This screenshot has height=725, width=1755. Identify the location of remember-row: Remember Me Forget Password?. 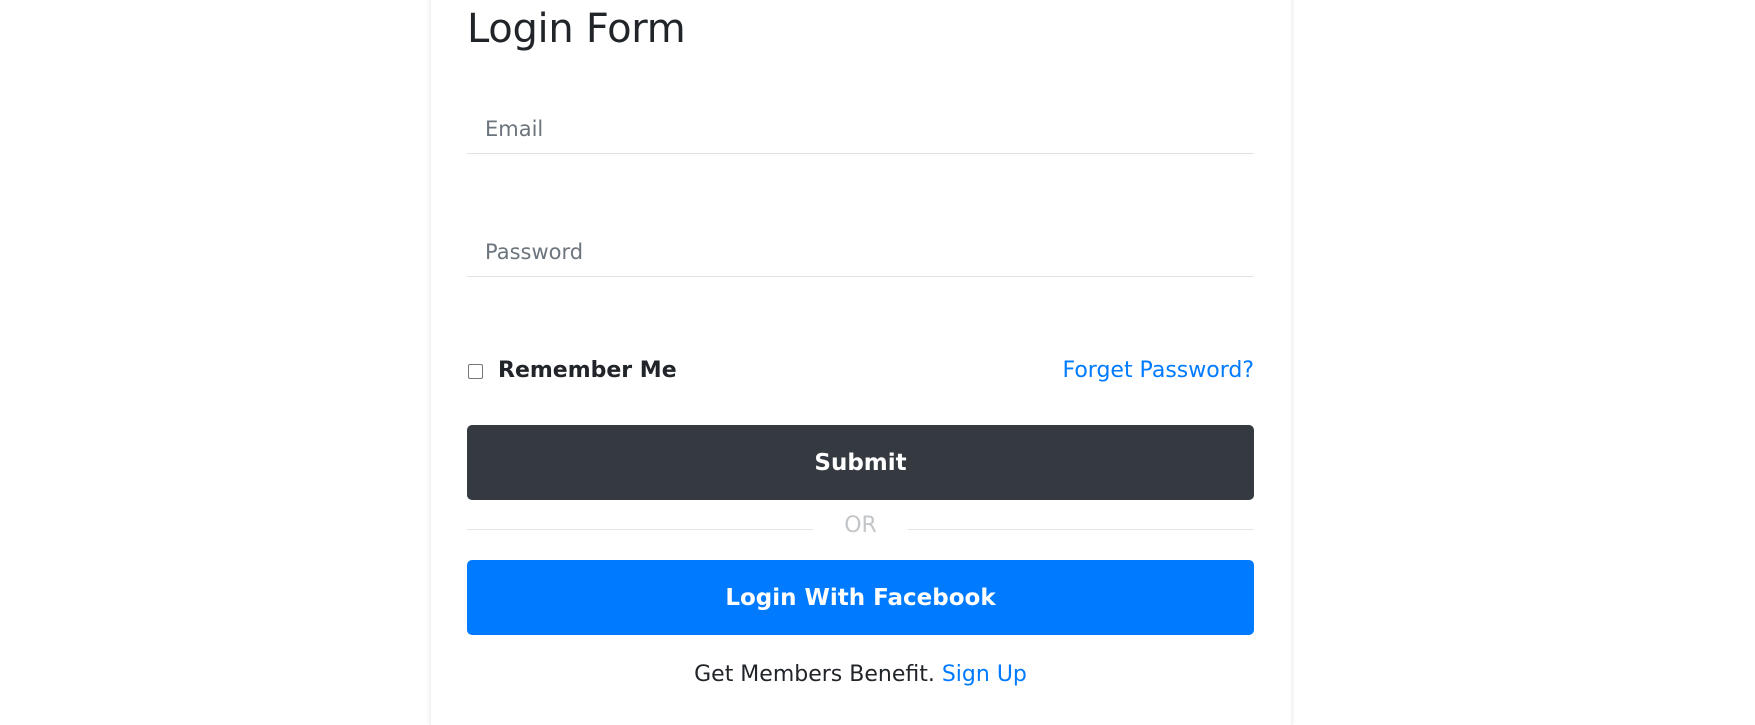
(860, 376).